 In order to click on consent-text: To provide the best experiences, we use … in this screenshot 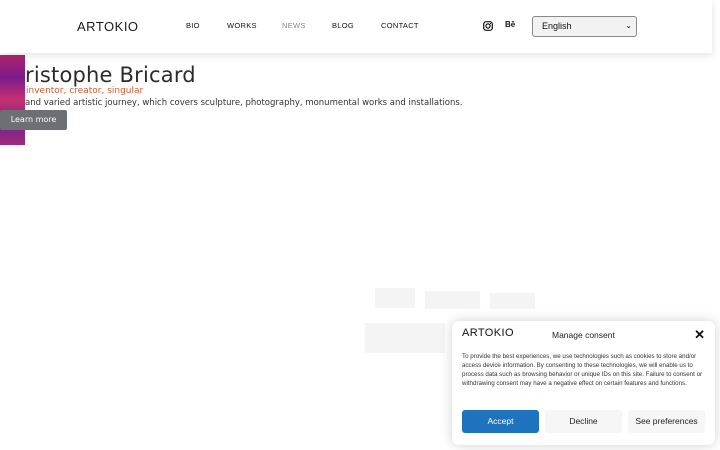, I will do `click(582, 370)`.